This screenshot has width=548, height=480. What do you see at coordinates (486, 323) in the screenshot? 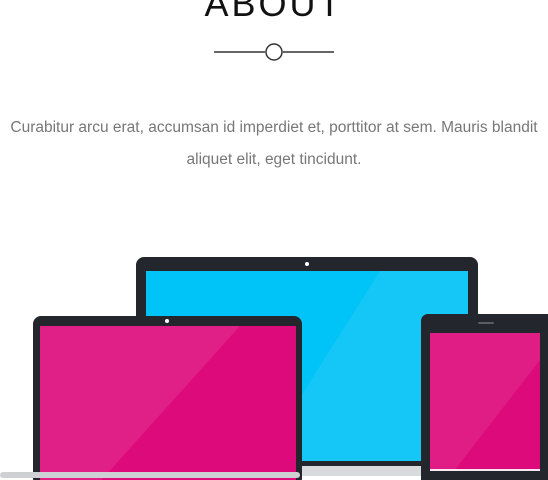
I see `tablet-speaker` at bounding box center [486, 323].